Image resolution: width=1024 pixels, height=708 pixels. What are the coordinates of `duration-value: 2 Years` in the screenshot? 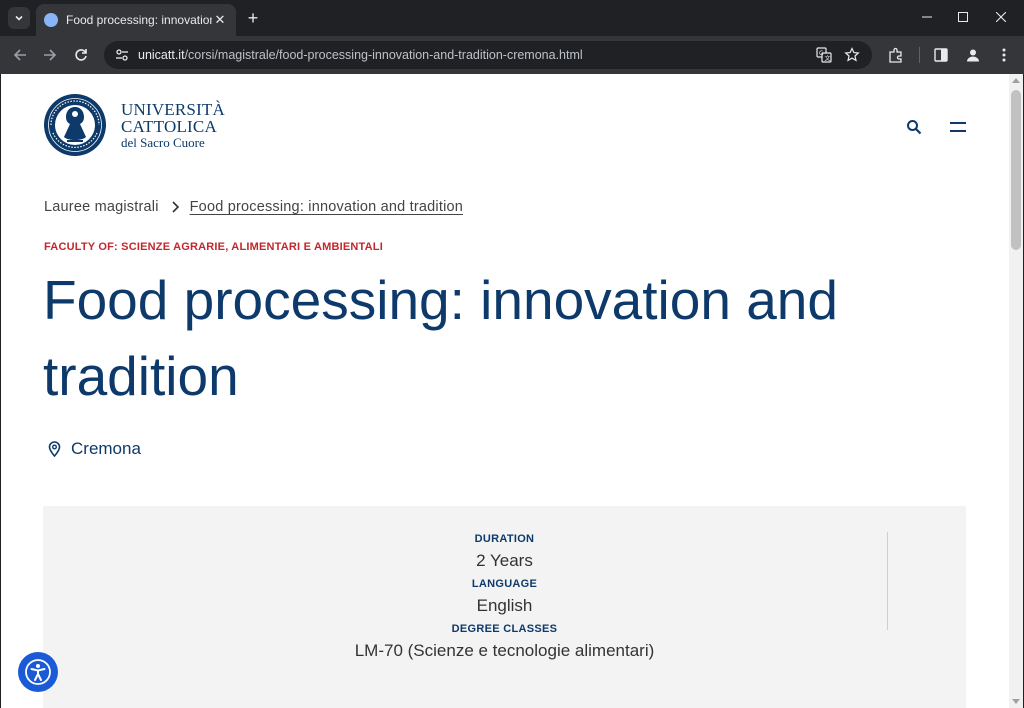 It's located at (504, 560).